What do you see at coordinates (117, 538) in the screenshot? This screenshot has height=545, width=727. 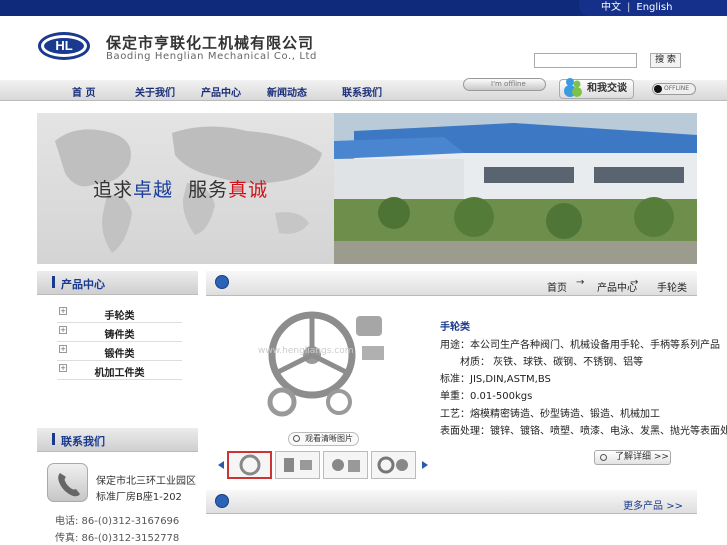 I see `contact-fax: 传真: 86-(0)312-3152778` at bounding box center [117, 538].